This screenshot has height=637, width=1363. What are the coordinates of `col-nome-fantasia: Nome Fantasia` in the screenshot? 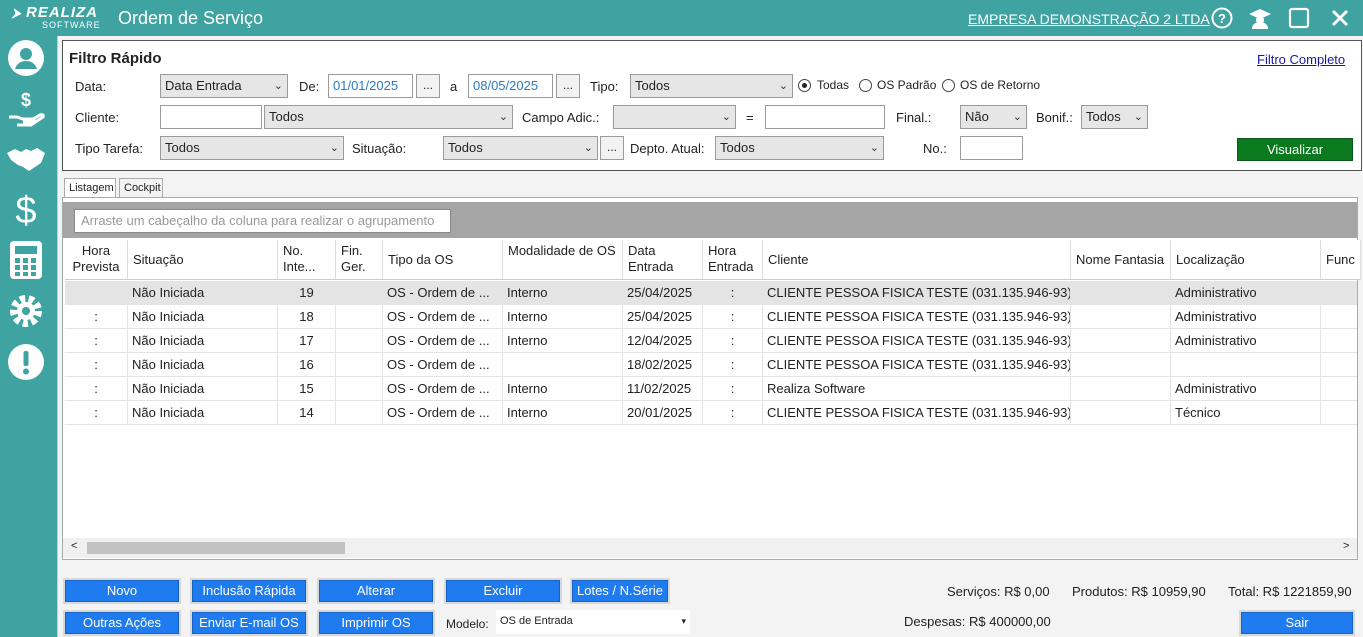 It's located at (1121, 260).